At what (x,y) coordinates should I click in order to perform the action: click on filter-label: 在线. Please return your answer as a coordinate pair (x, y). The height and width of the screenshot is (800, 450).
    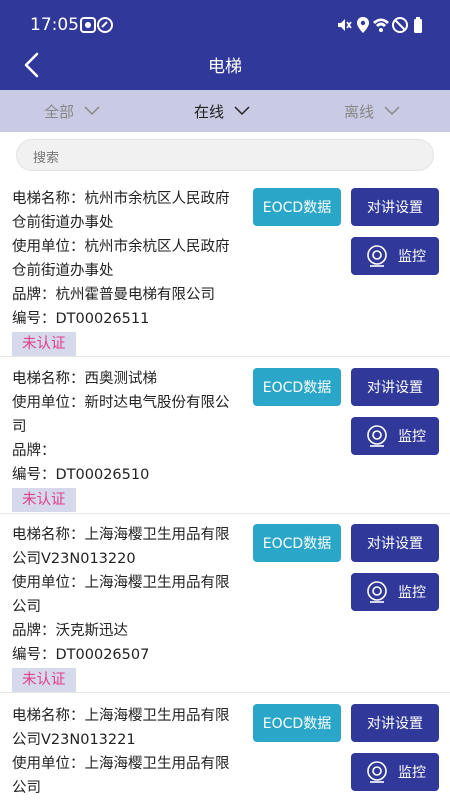
    Looking at the image, I should click on (209, 111).